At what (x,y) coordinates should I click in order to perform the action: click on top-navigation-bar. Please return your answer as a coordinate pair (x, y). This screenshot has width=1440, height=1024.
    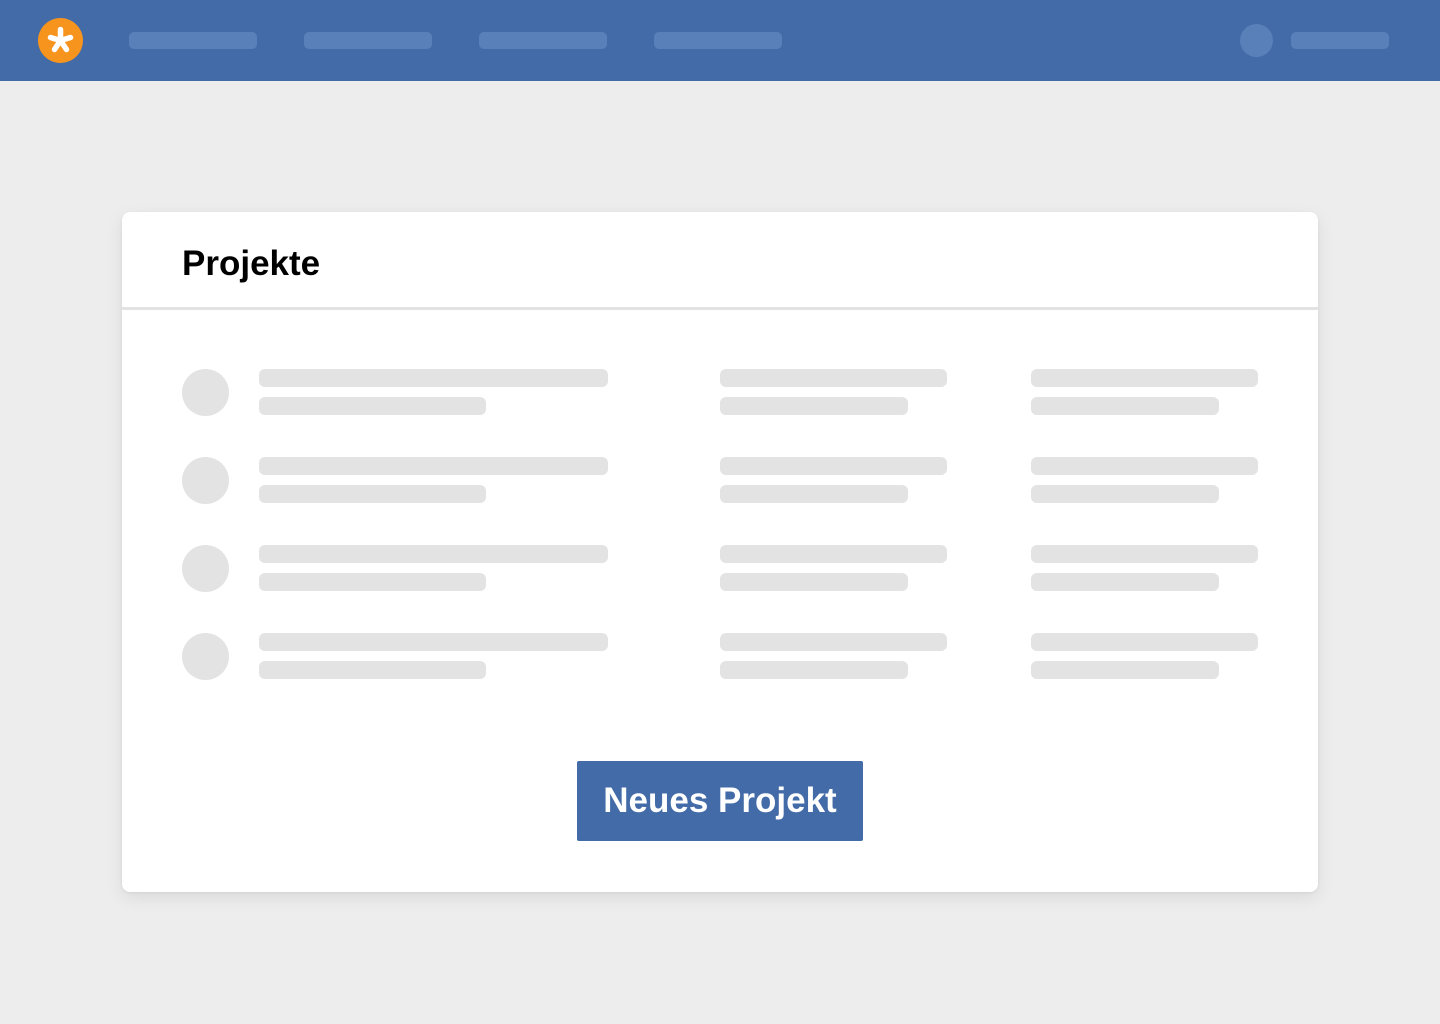
    Looking at the image, I should click on (720, 40).